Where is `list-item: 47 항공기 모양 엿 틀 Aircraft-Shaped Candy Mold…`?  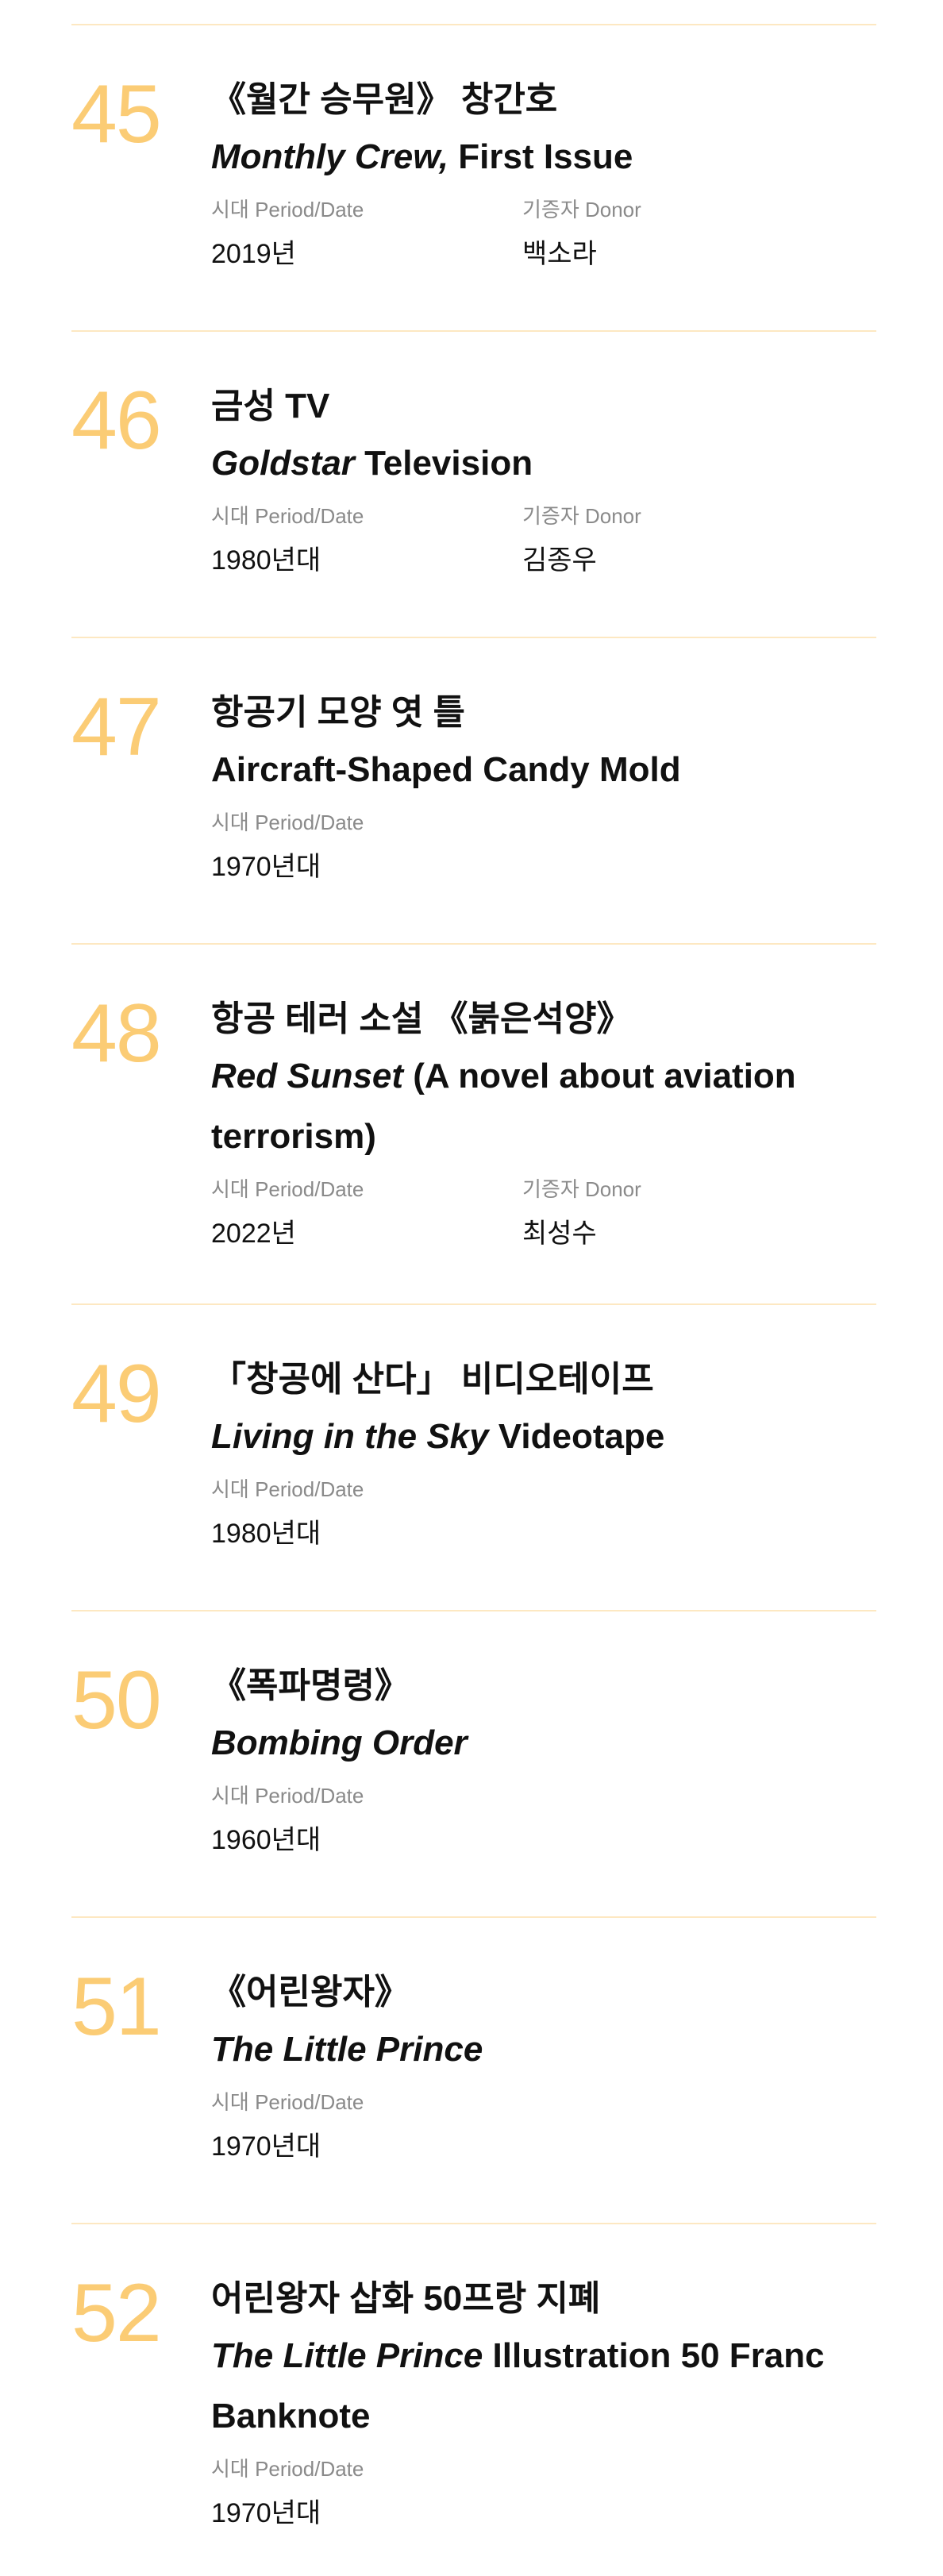 list-item: 47 항공기 모양 엿 틀 Aircraft-Shaped Candy Mold… is located at coordinates (473, 791).